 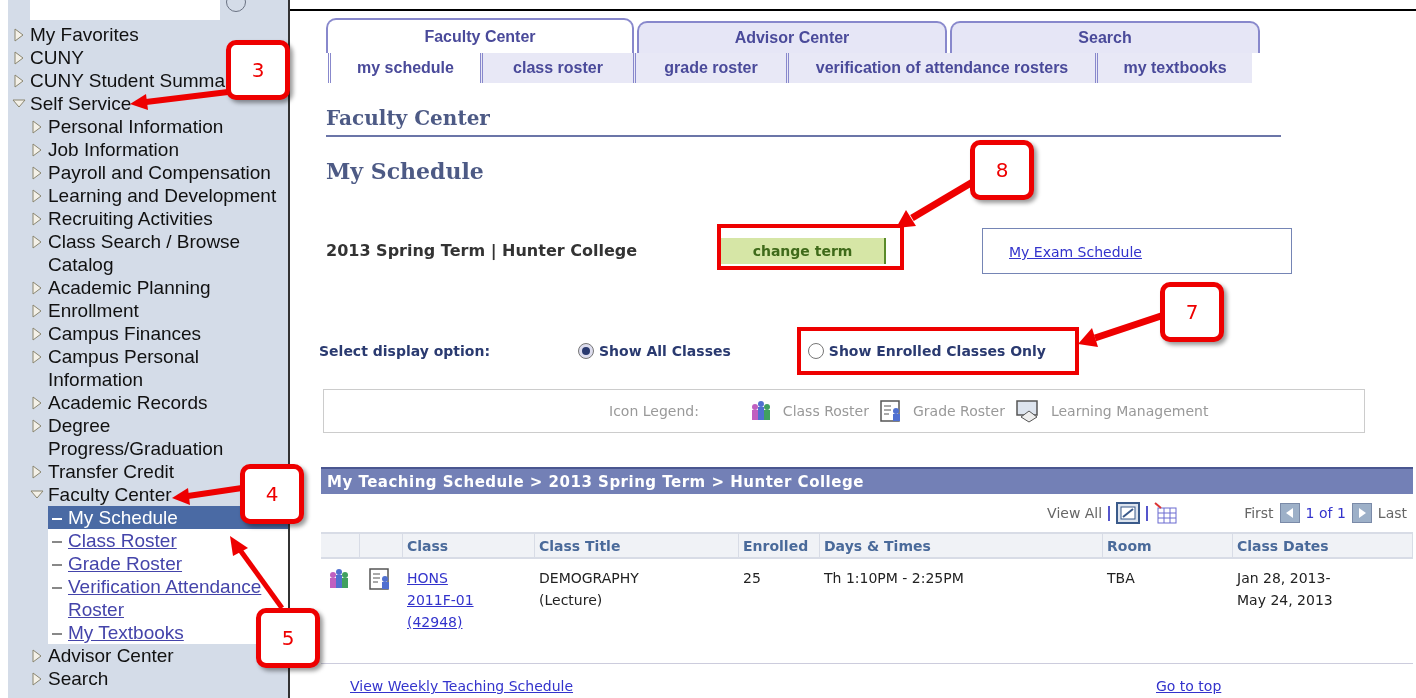 What do you see at coordinates (168, 368) in the screenshot?
I see `menu-item: Campus Personal Information` at bounding box center [168, 368].